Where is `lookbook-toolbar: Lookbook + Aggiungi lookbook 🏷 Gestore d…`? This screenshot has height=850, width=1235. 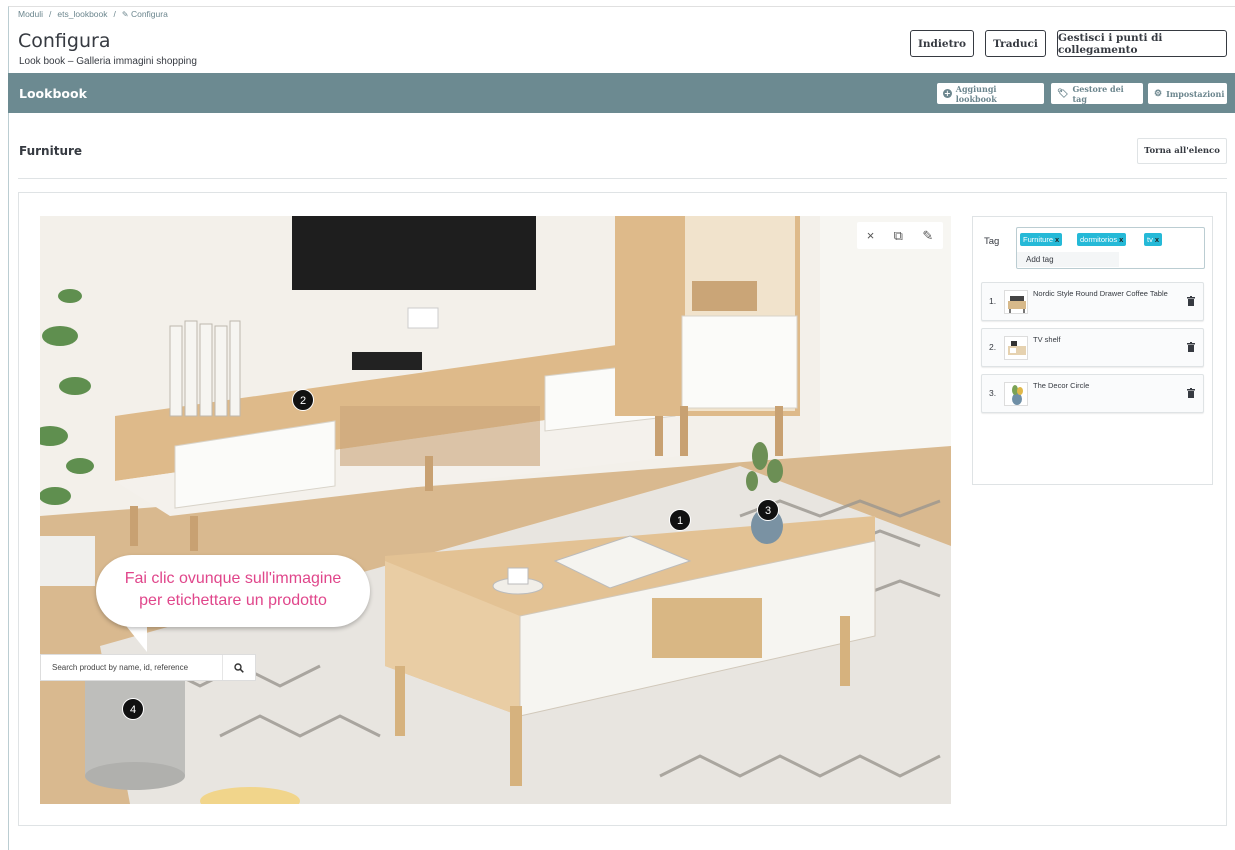 lookbook-toolbar: Lookbook + Aggiungi lookbook 🏷 Gestore d… is located at coordinates (621, 93).